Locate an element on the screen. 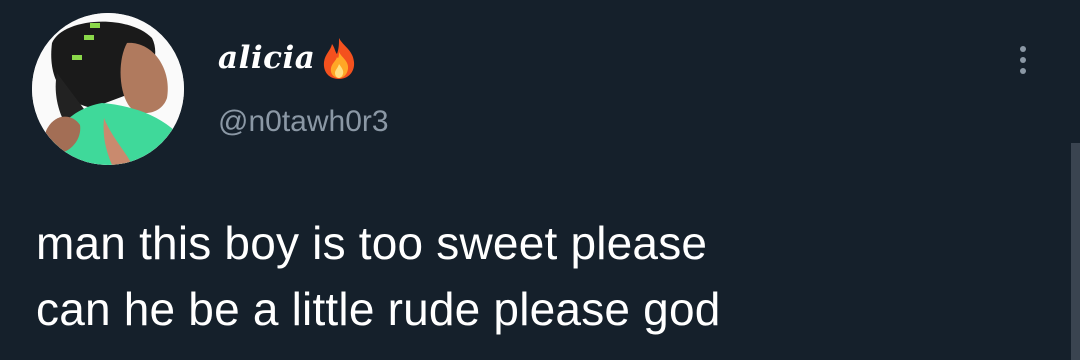  author-name-row: alicia is located at coordinates (288, 58).